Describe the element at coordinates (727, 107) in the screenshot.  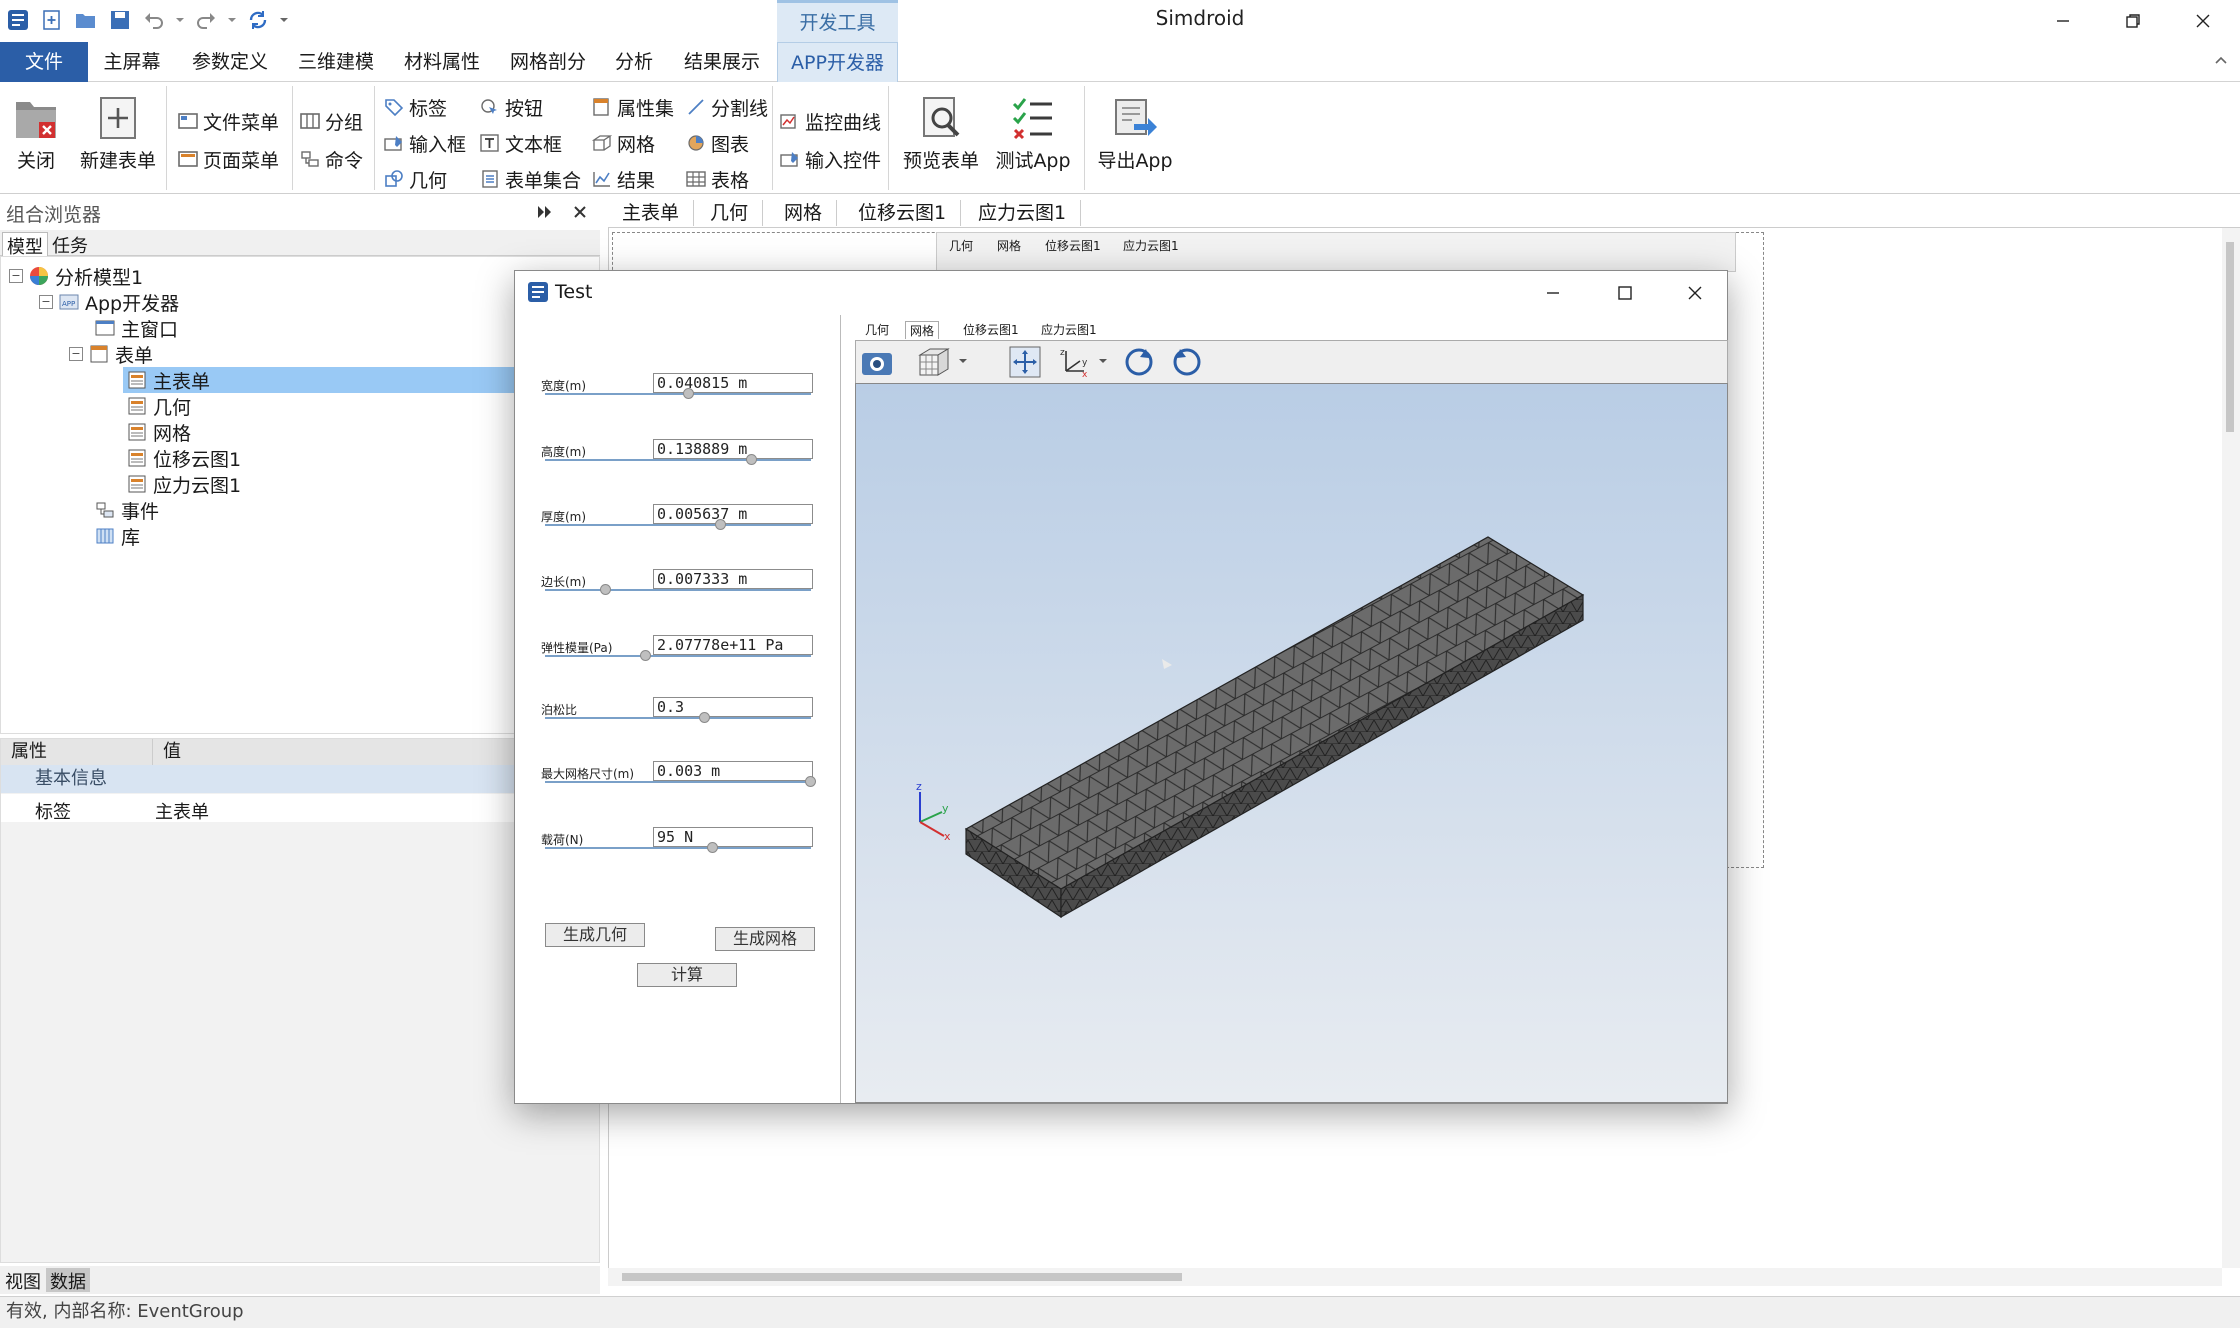
I see `divider-tool-button: 分割线` at that location.